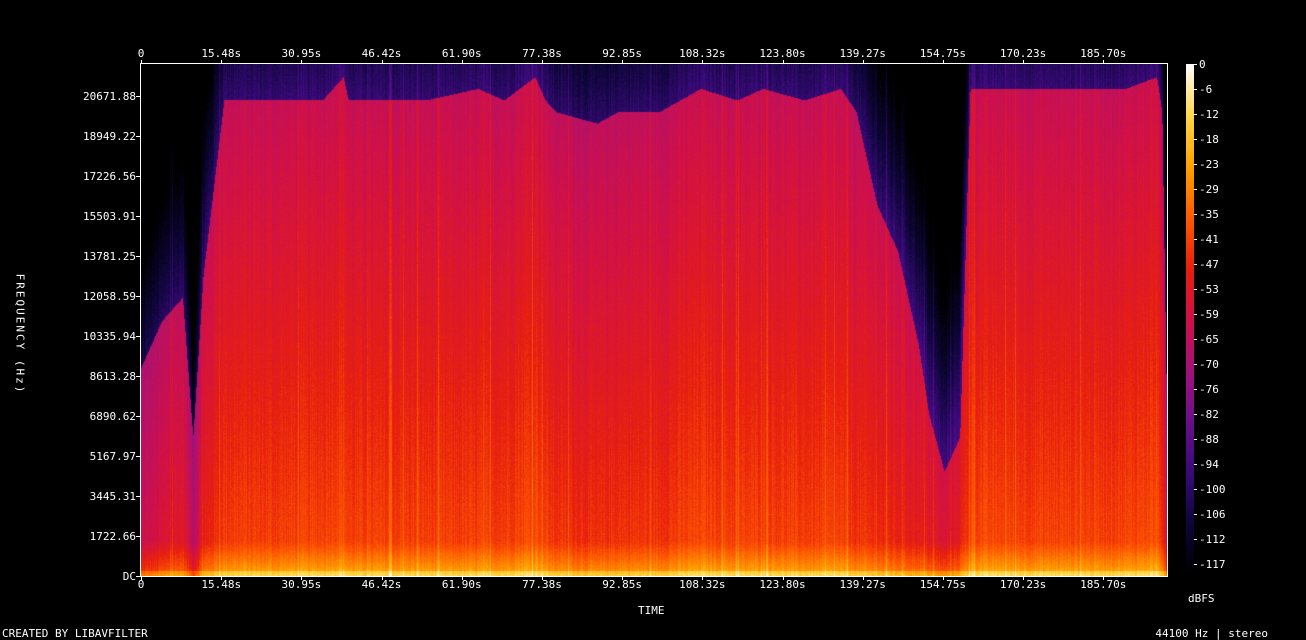 The height and width of the screenshot is (640, 1306). Describe the element at coordinates (461, 584) in the screenshot. I see `x-tick-label-bottom: 61.90s` at that location.